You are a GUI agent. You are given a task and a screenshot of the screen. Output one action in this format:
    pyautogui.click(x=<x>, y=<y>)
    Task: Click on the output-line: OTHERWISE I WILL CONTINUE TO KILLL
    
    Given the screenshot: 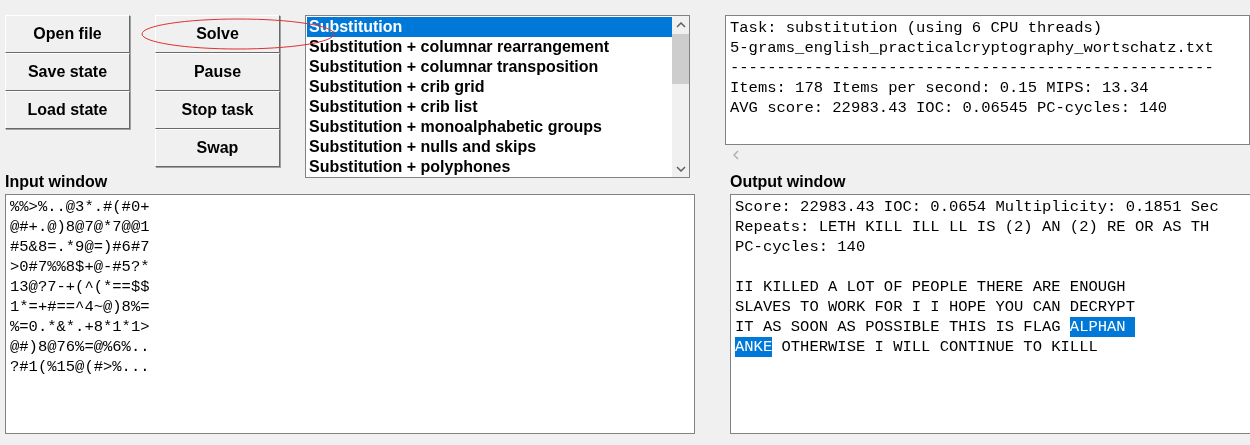 What is the action you would take?
    pyautogui.click(x=939, y=347)
    